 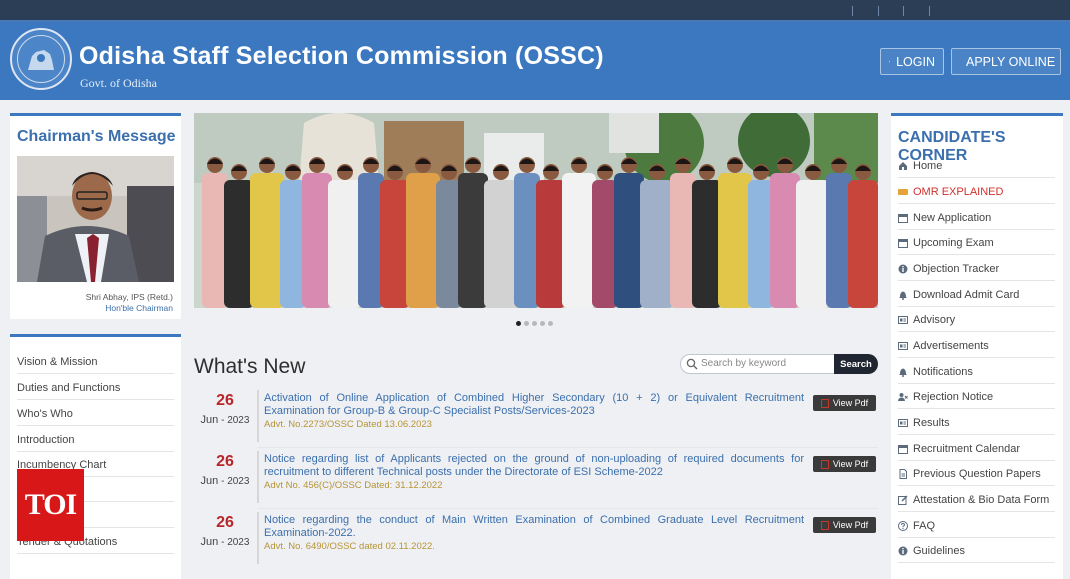 What do you see at coordinates (95, 417) in the screenshot?
I see `about-menu-item: Who's Who` at bounding box center [95, 417].